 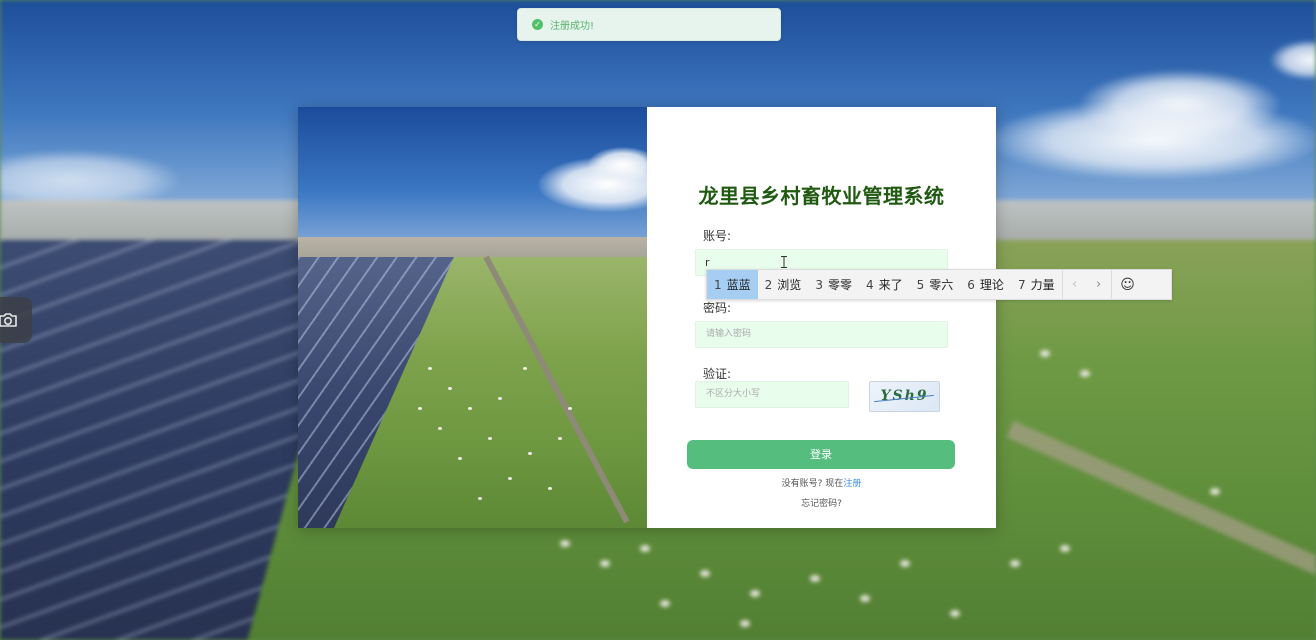 I want to click on register-link: 注册, so click(x=852, y=484).